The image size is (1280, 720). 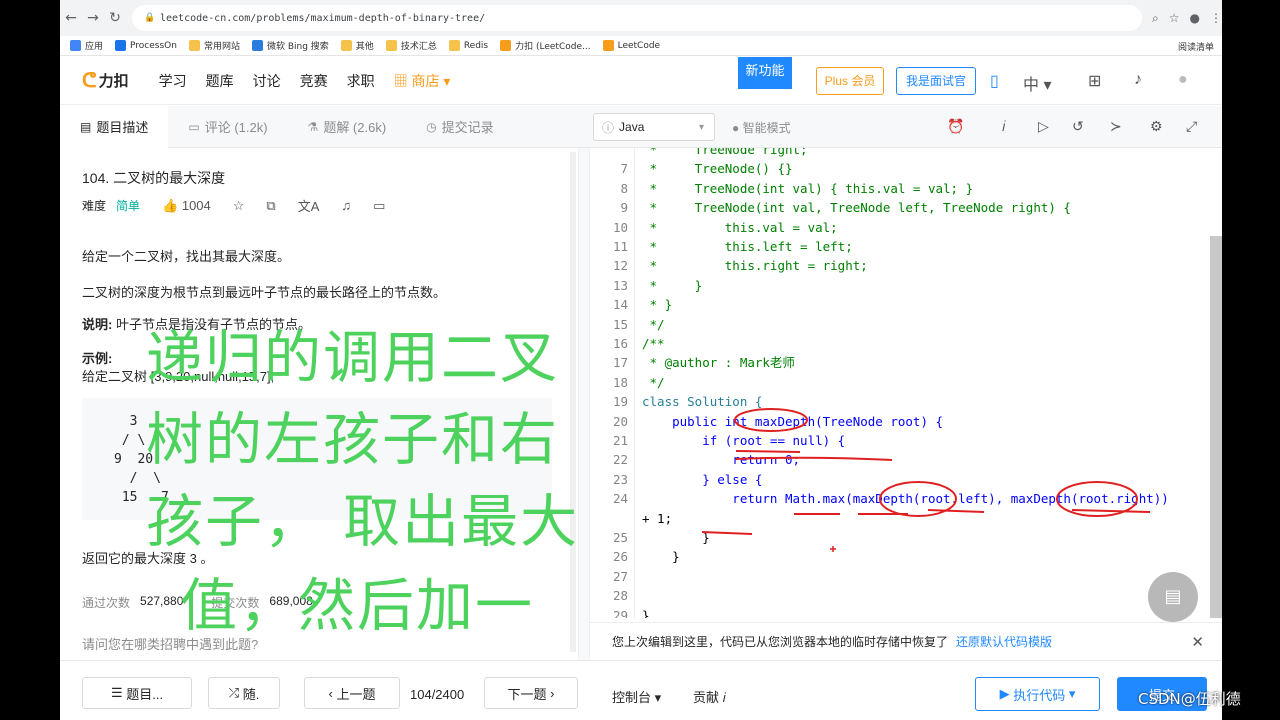 I want to click on note-text: 叶子节点是指没有子节点的节点。, so click(x=213, y=324).